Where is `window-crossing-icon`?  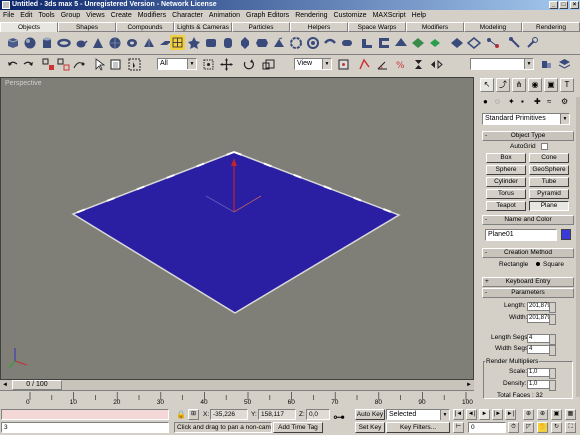 window-crossing-icon is located at coordinates (208, 64).